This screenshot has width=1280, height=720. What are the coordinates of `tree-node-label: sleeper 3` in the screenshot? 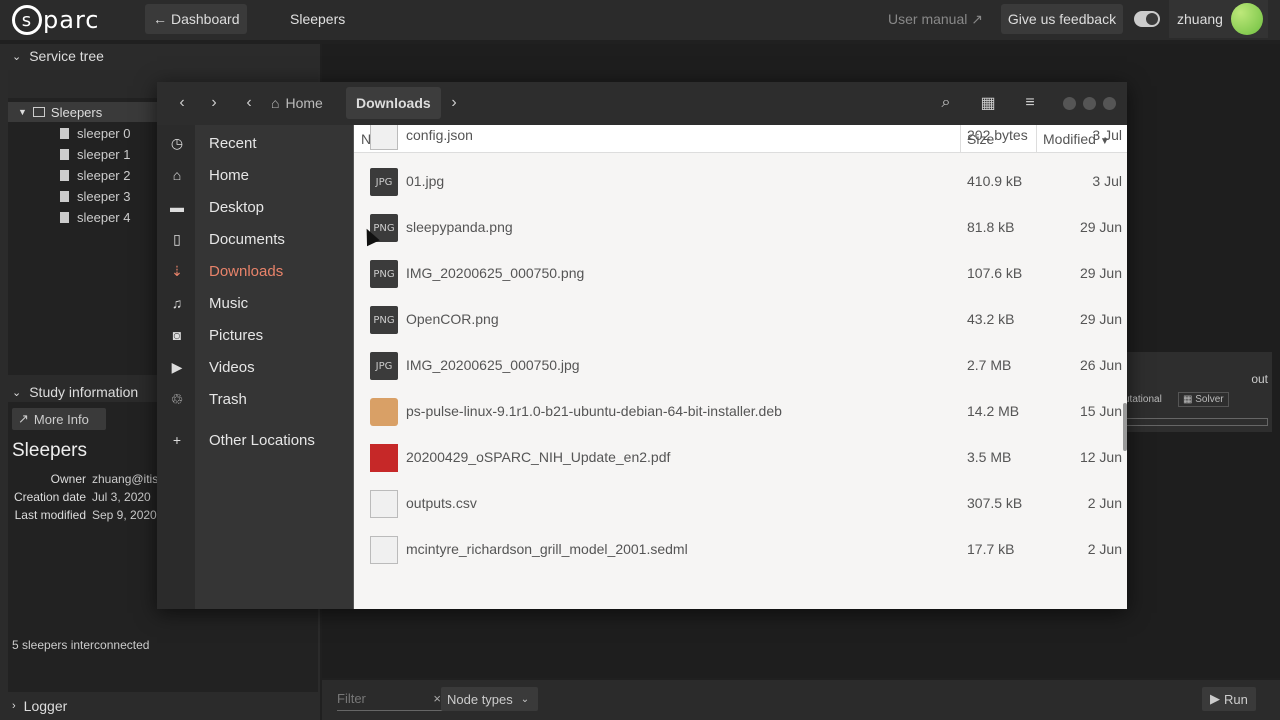 It's located at (104, 196).